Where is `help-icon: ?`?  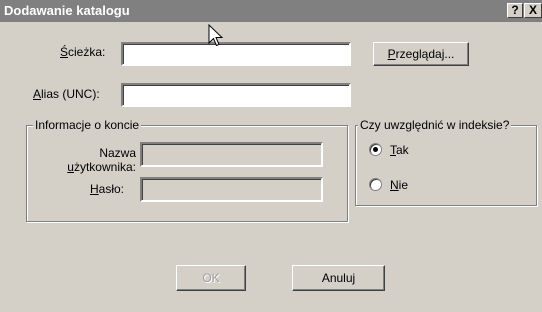
help-icon: ? is located at coordinates (515, 10).